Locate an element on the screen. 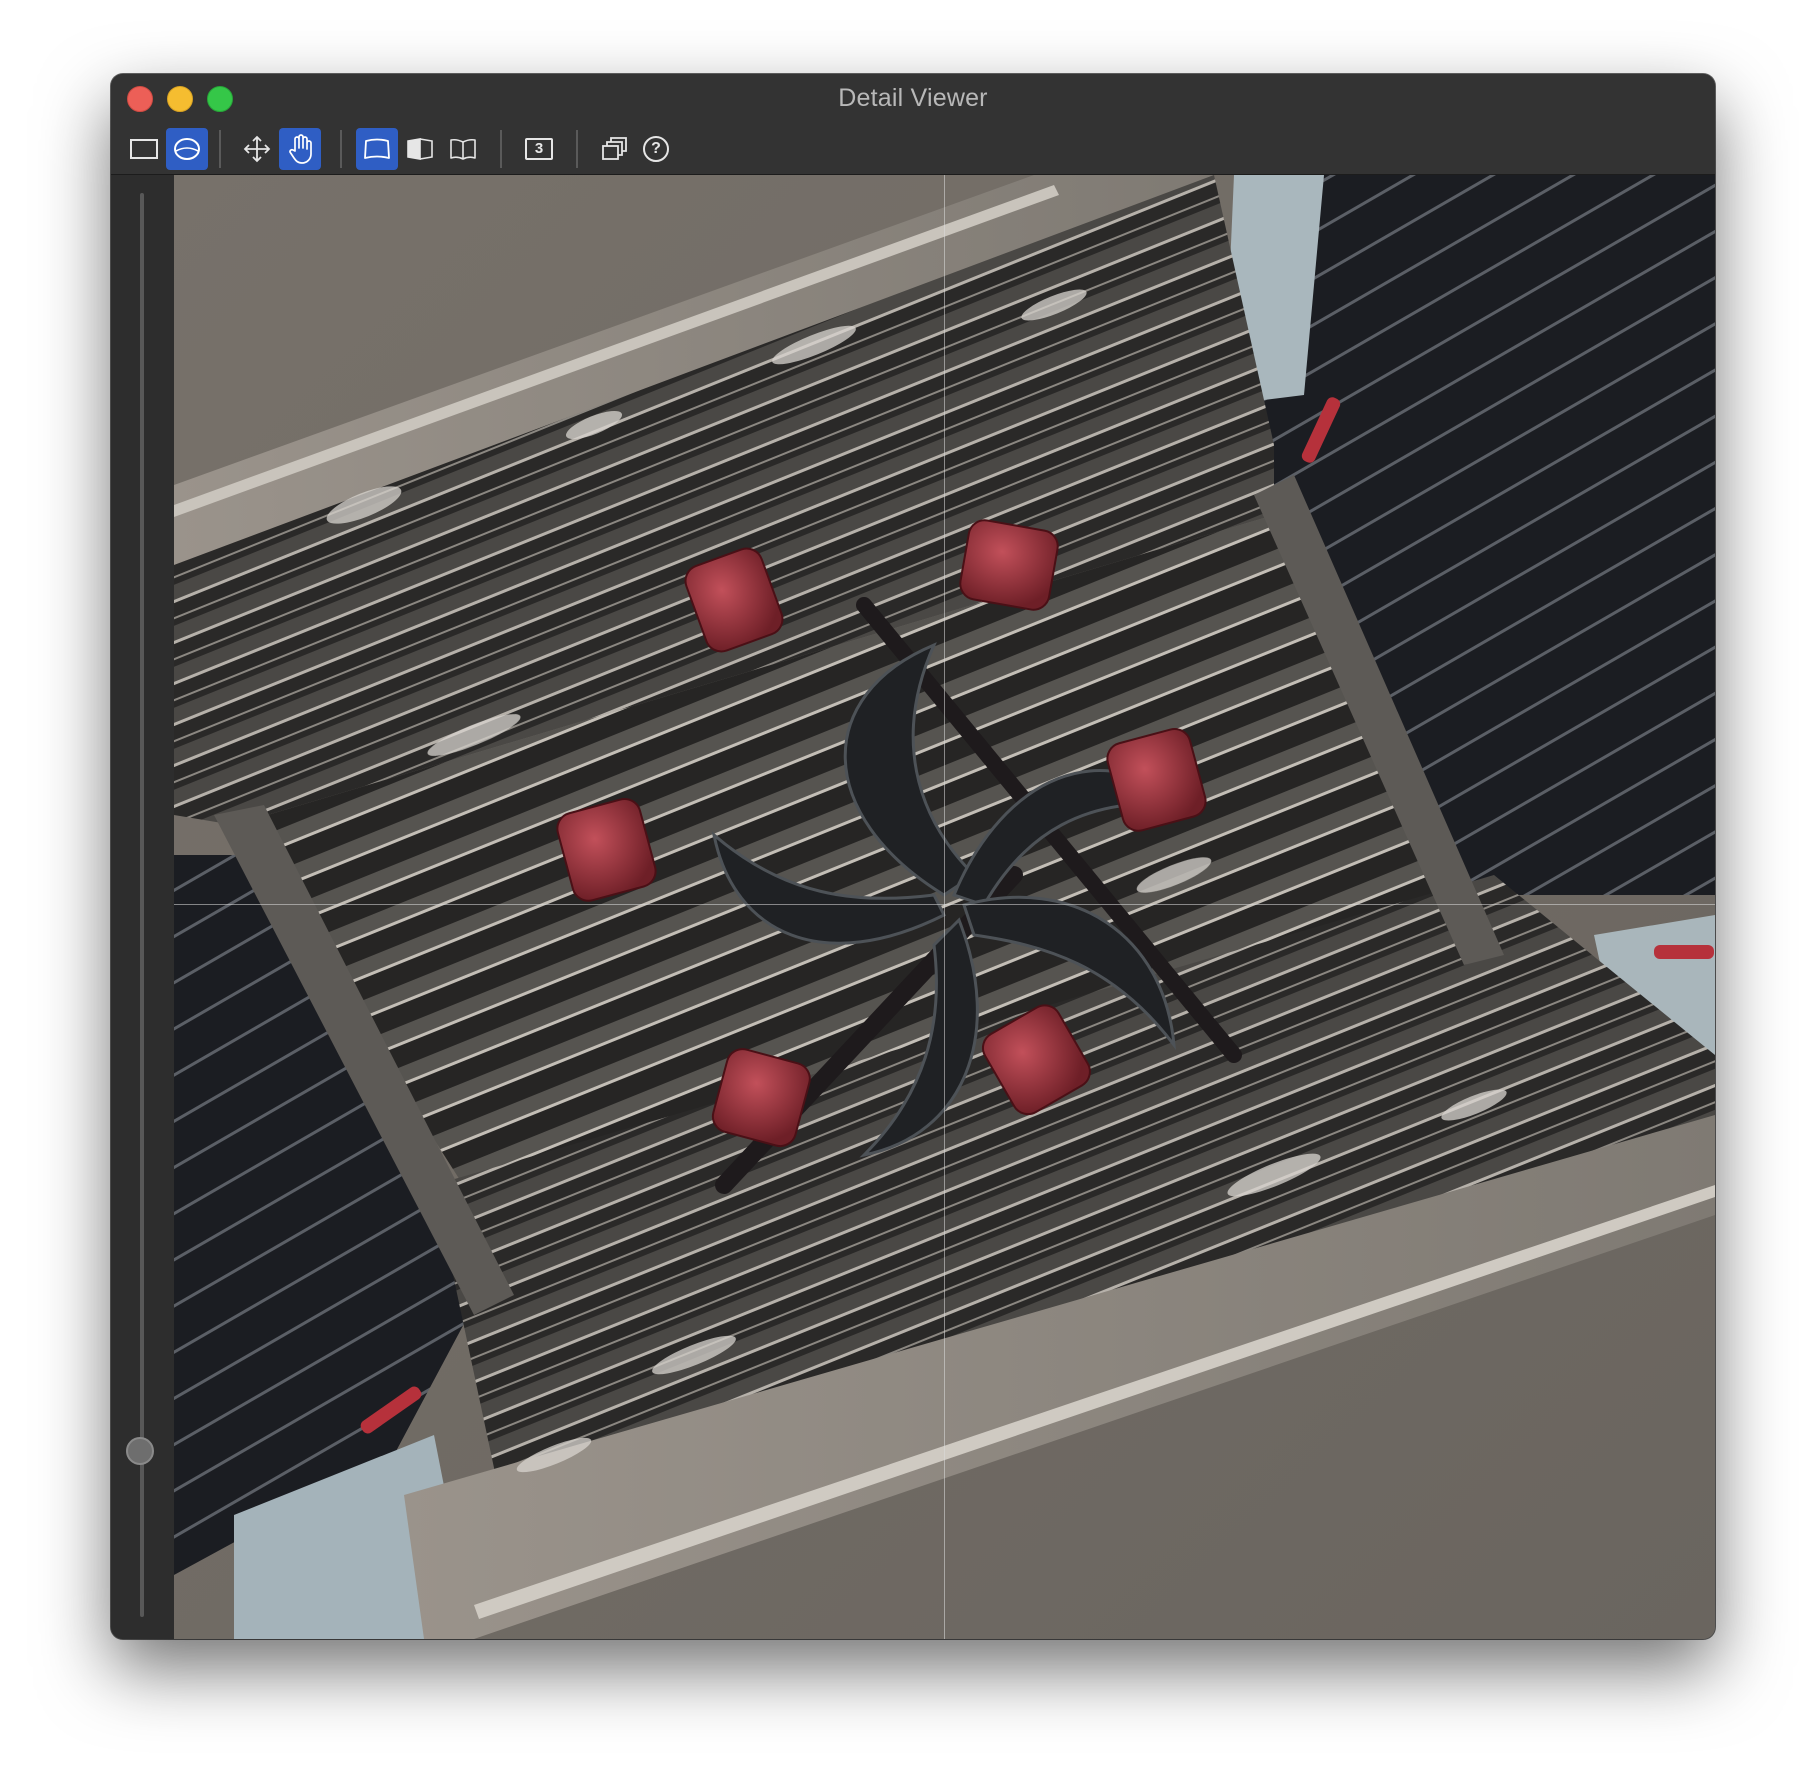 This screenshot has height=1778, width=1820. ellipse-select-button is located at coordinates (187, 149).